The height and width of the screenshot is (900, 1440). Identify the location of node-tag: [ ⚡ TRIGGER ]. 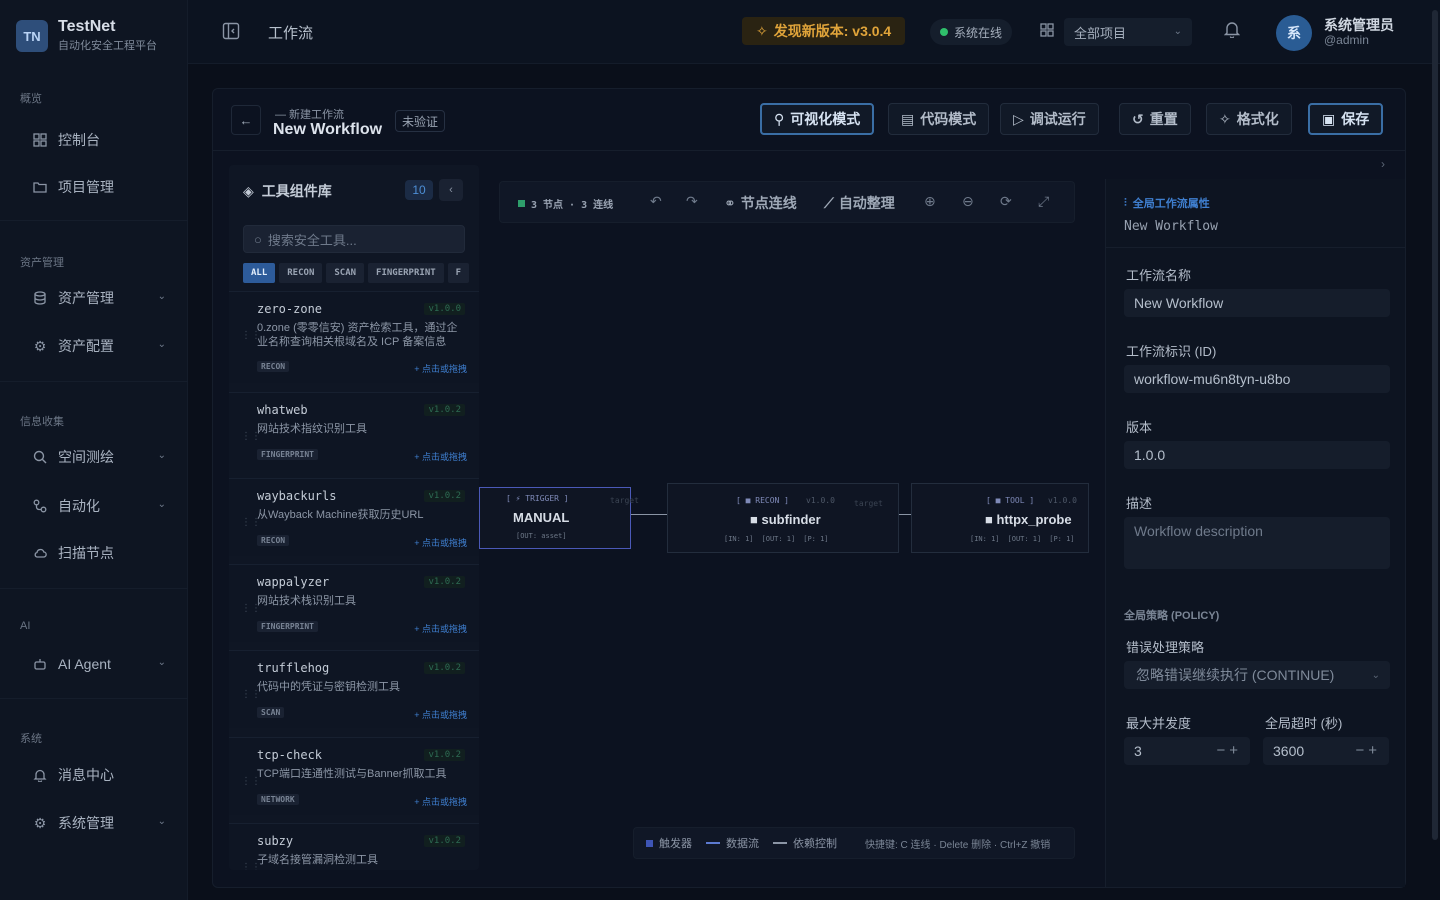
(537, 498).